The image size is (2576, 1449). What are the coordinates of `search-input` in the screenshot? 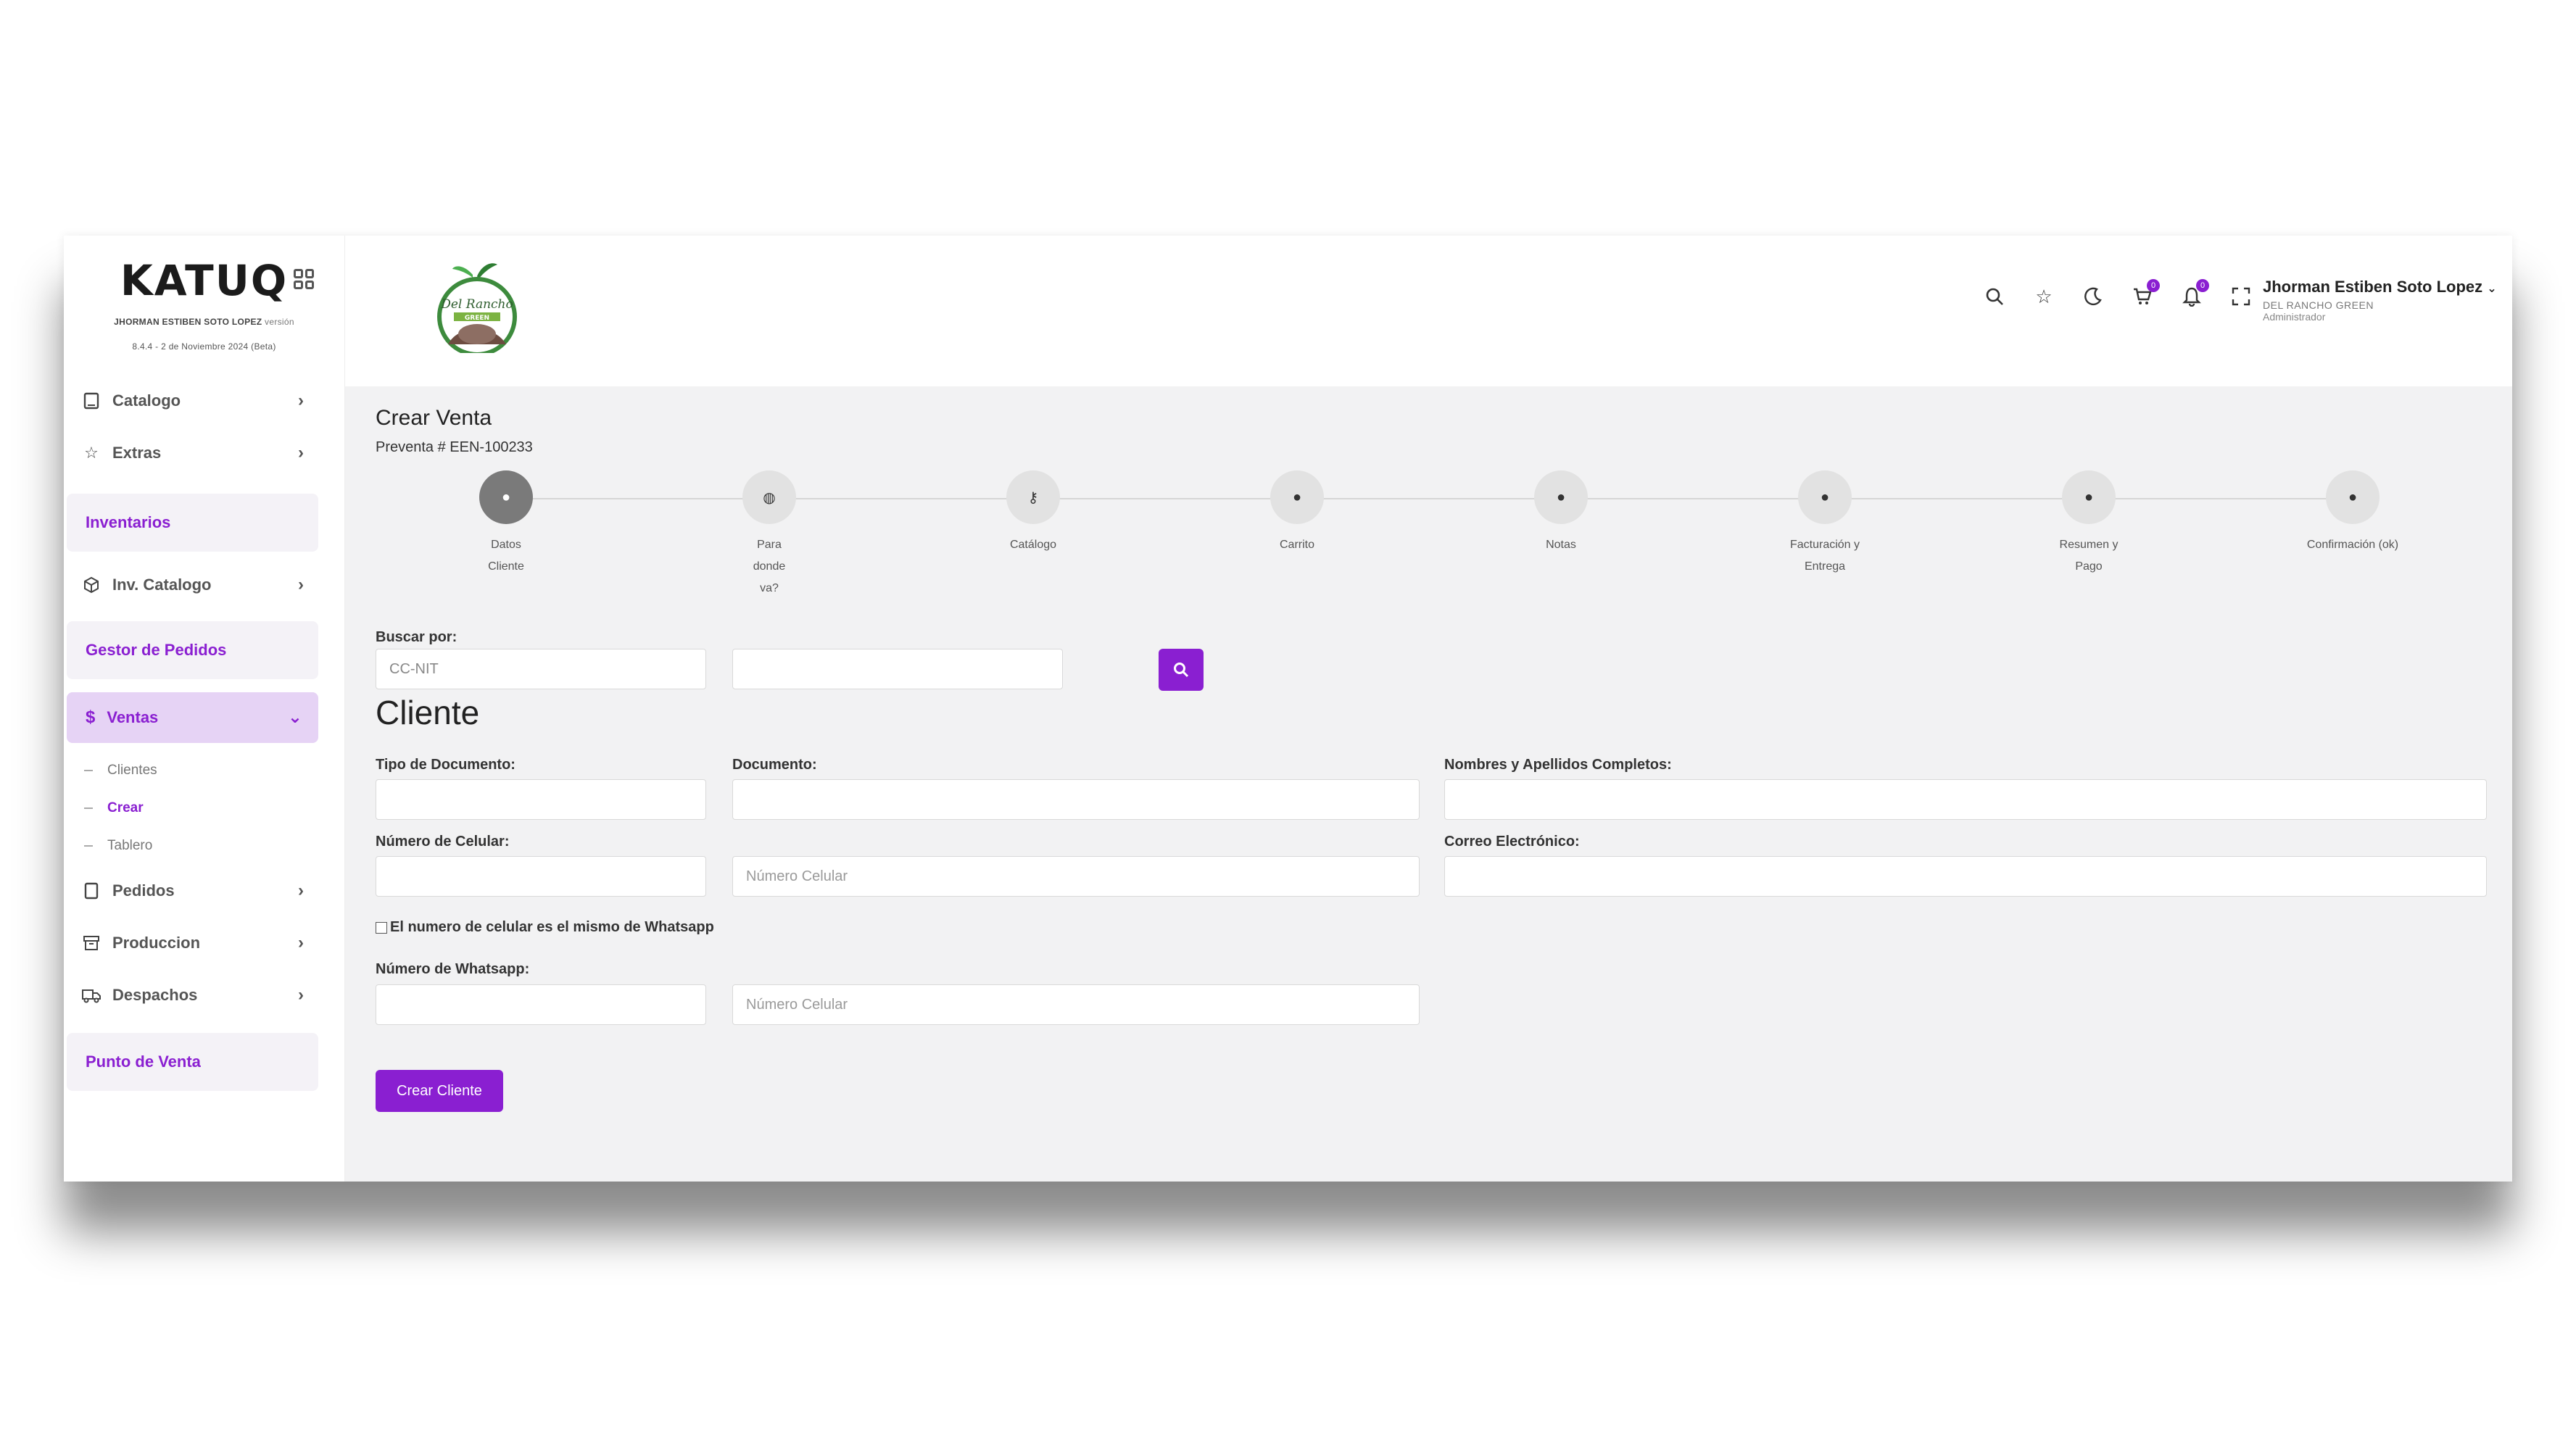 It's located at (897, 669).